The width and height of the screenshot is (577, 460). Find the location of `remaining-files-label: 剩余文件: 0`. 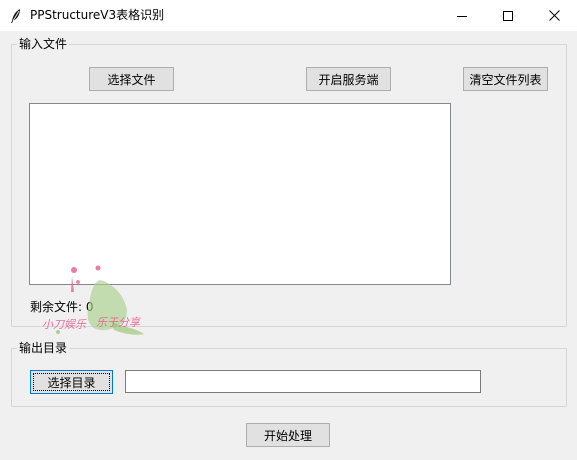

remaining-files-label: 剩余文件: 0 is located at coordinates (62, 307).